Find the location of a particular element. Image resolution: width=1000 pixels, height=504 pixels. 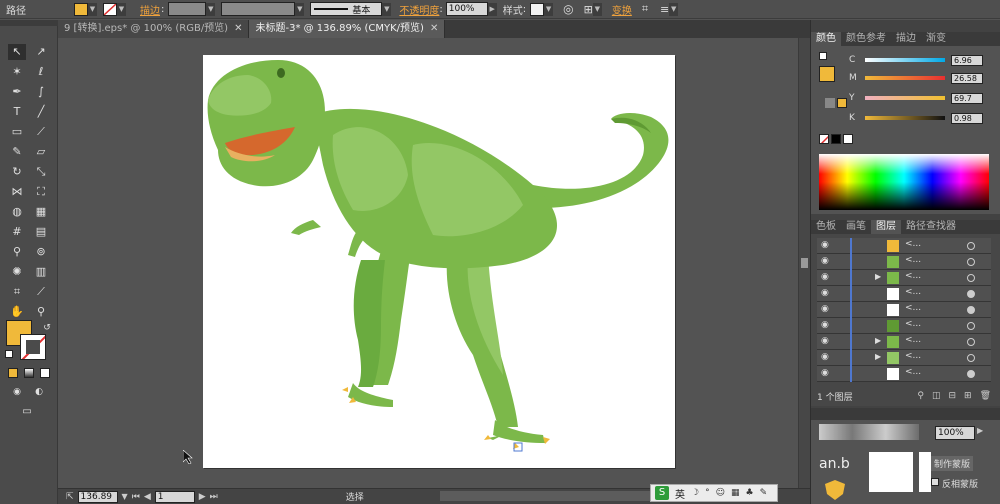

moon-icon: ☽ is located at coordinates (695, 493).